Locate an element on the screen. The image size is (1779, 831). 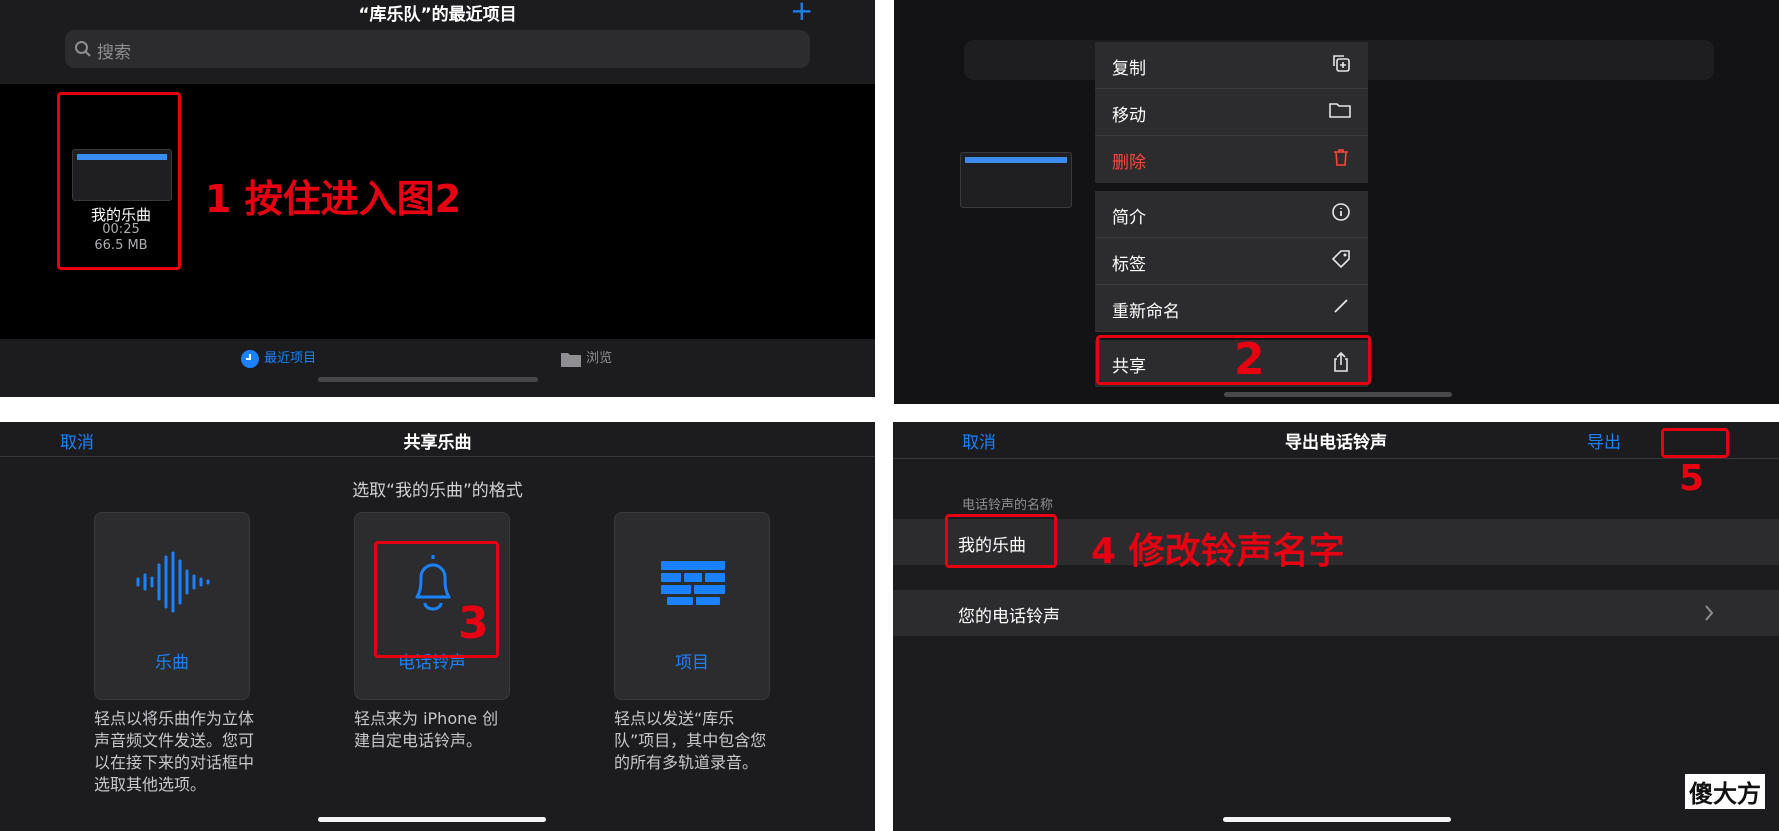
tab-recent-label: 最近项目 is located at coordinates (290, 358).